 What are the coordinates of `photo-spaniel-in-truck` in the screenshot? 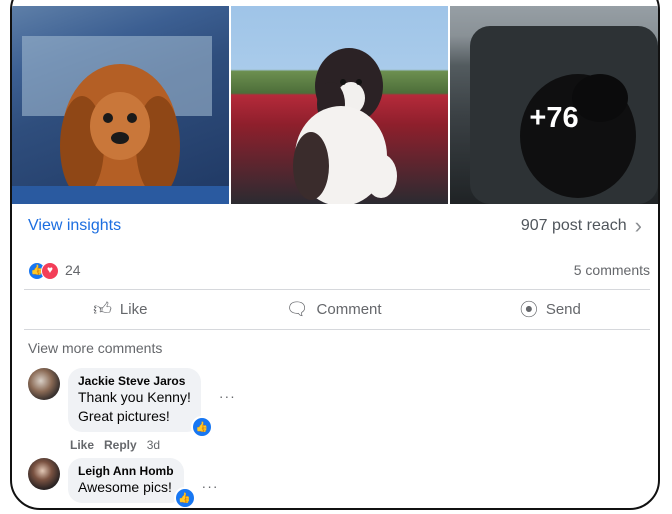 It's located at (339, 105).